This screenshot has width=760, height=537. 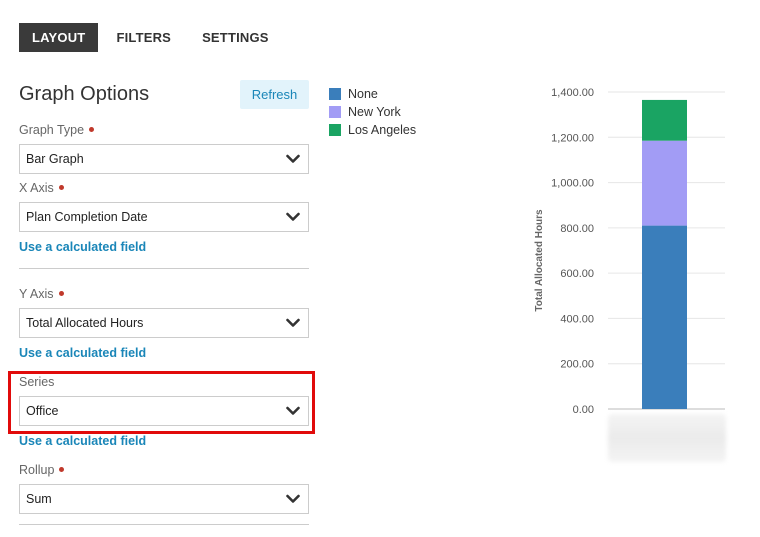 I want to click on legend-item: None, so click(x=372, y=94).